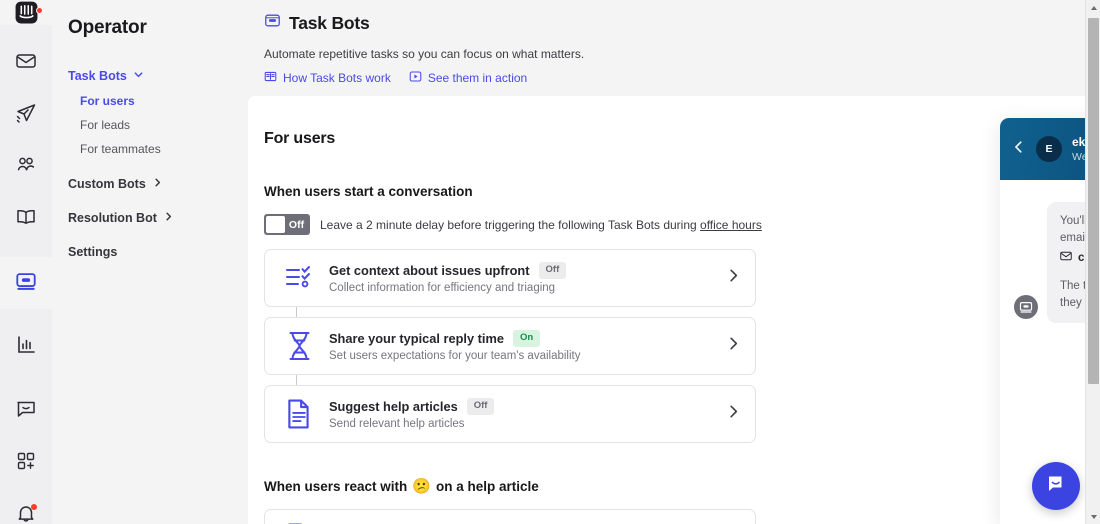 Image resolution: width=1100 pixels, height=524 pixels. I want to click on page-title: Task Bots, so click(329, 22).